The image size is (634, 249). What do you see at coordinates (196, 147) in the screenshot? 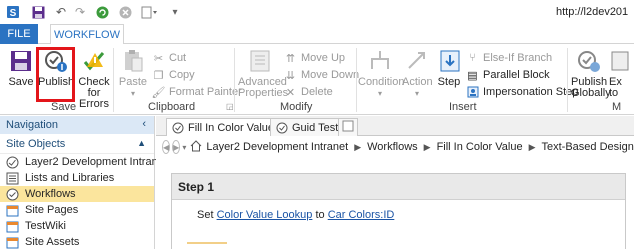
I see `home-icon` at bounding box center [196, 147].